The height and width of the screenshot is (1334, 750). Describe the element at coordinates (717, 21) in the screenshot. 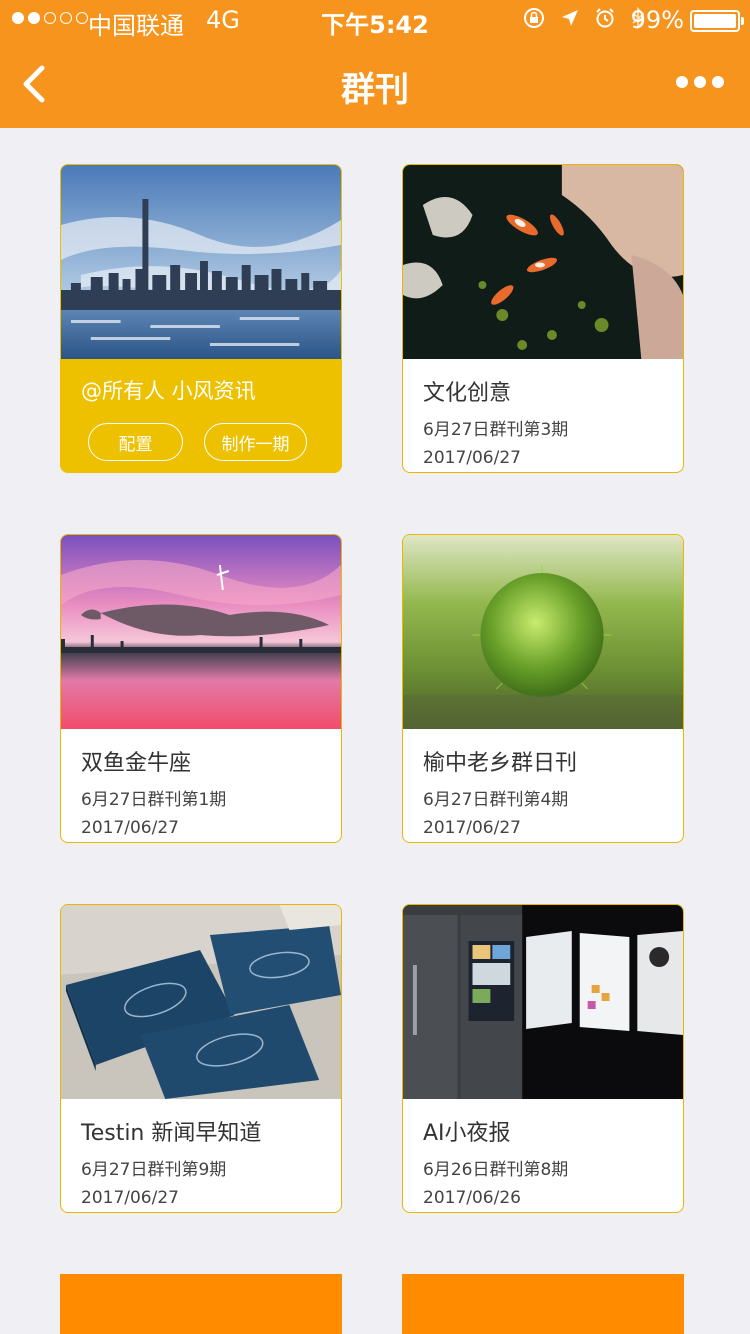

I see `battery-icon` at that location.